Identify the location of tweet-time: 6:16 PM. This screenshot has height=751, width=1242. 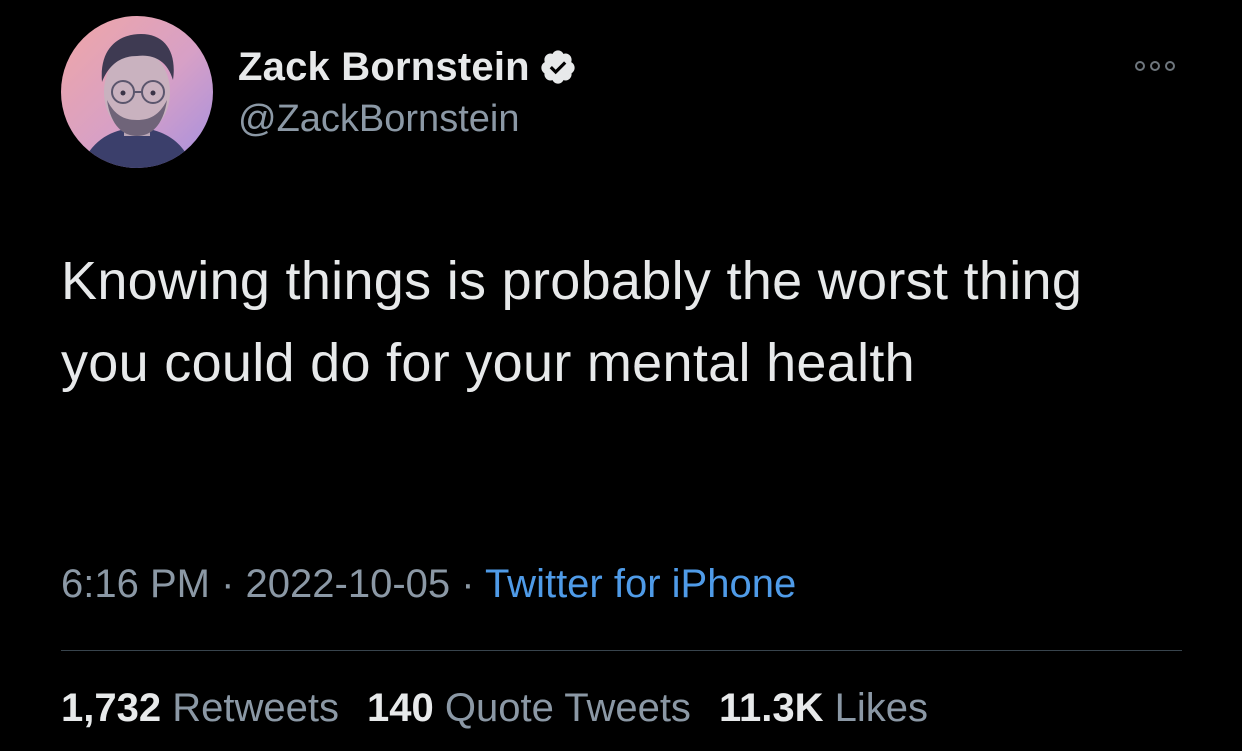
(135, 584).